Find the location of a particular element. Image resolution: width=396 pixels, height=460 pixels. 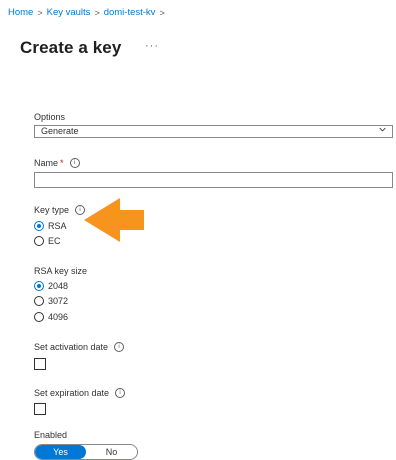

options-select: Generate is located at coordinates (213, 131).